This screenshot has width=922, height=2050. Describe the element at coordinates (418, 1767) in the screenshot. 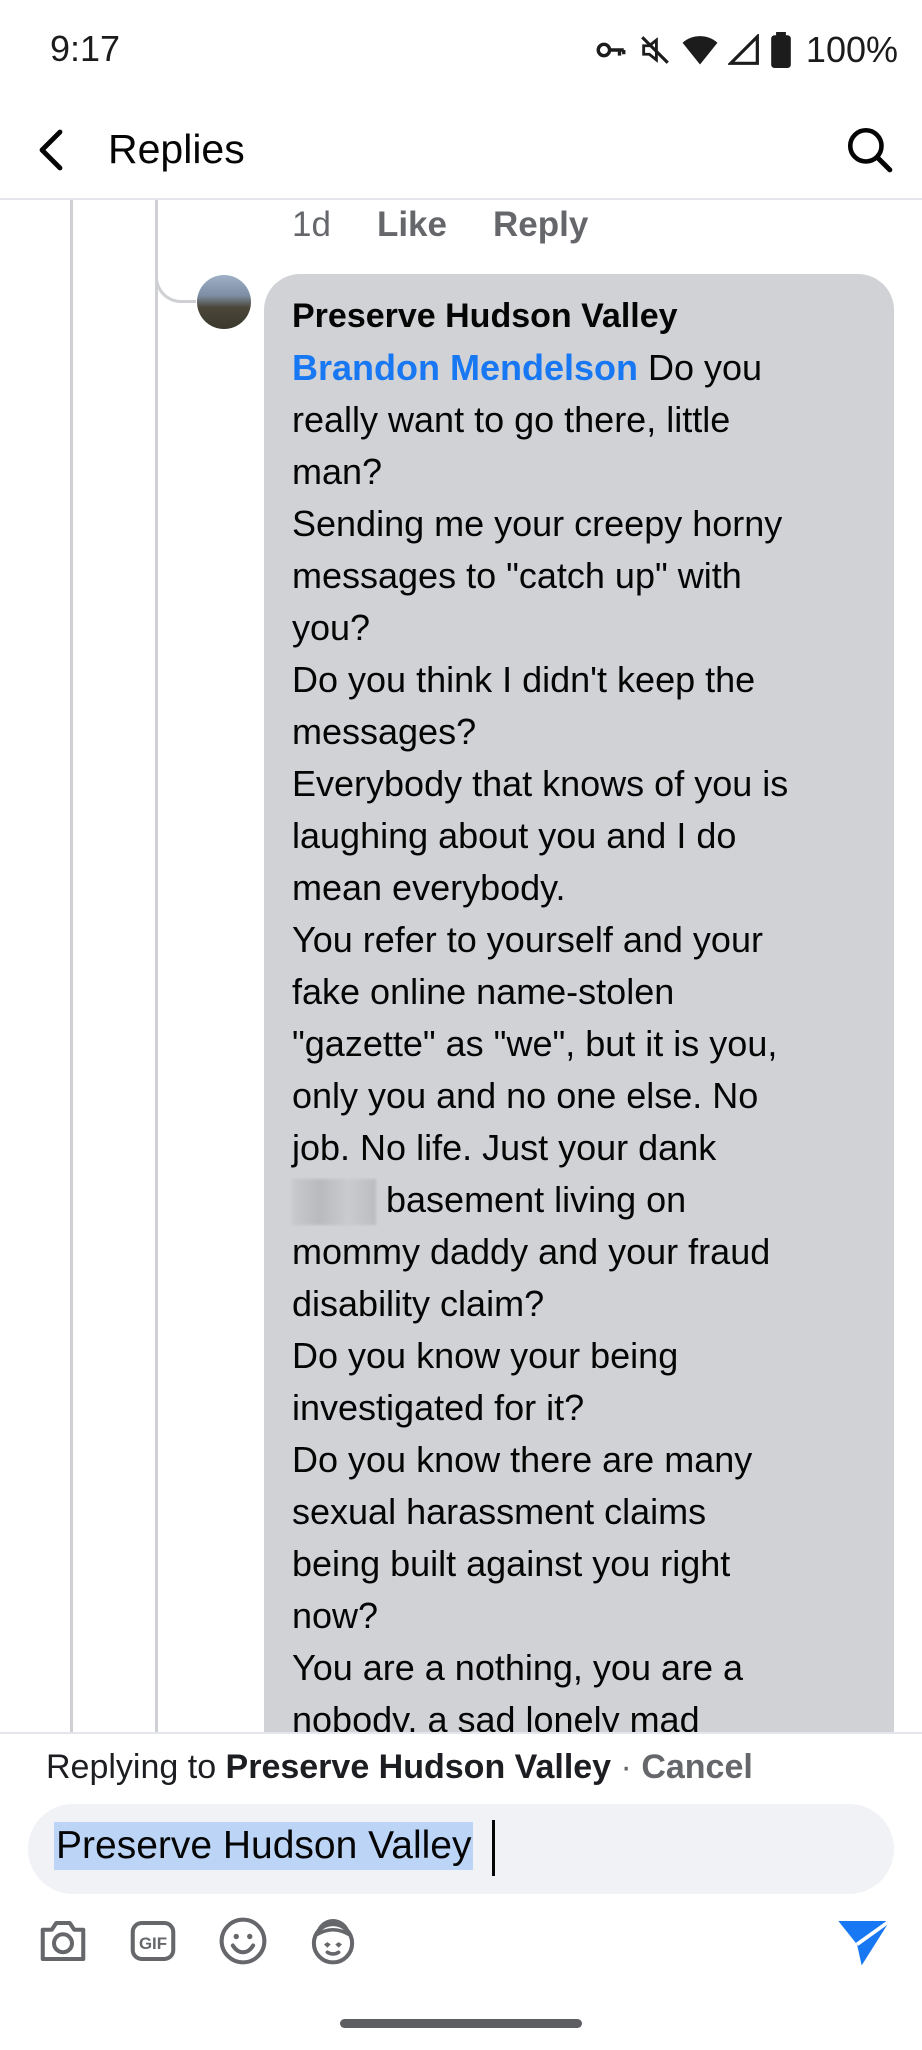

I see `replying-to-name: Preserve Hudson Valley` at that location.